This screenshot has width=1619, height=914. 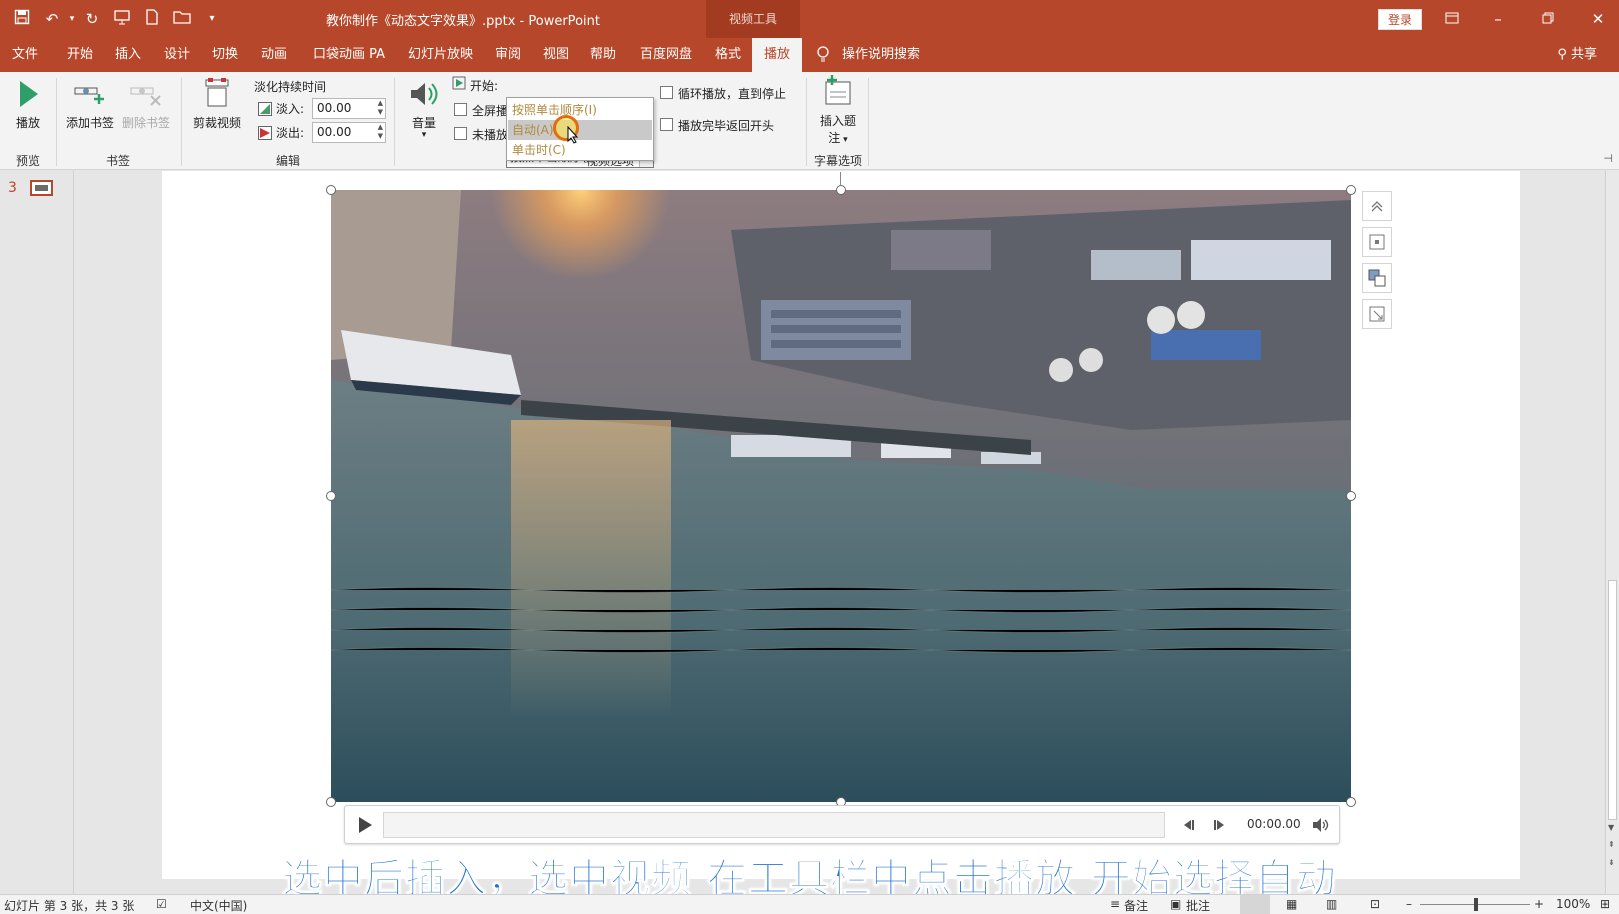 I want to click on collapse-up-icon, so click(x=1377, y=206).